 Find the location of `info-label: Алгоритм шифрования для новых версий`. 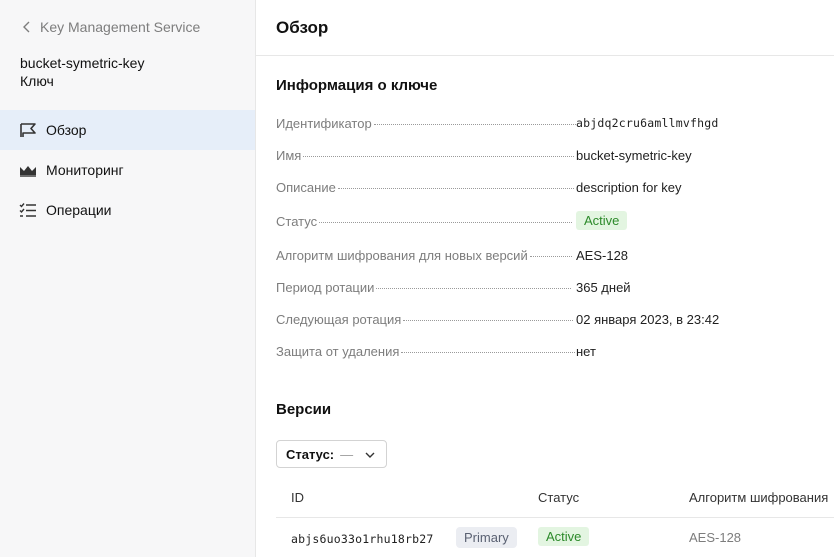

info-label: Алгоритм шифрования для новых версий is located at coordinates (402, 255).